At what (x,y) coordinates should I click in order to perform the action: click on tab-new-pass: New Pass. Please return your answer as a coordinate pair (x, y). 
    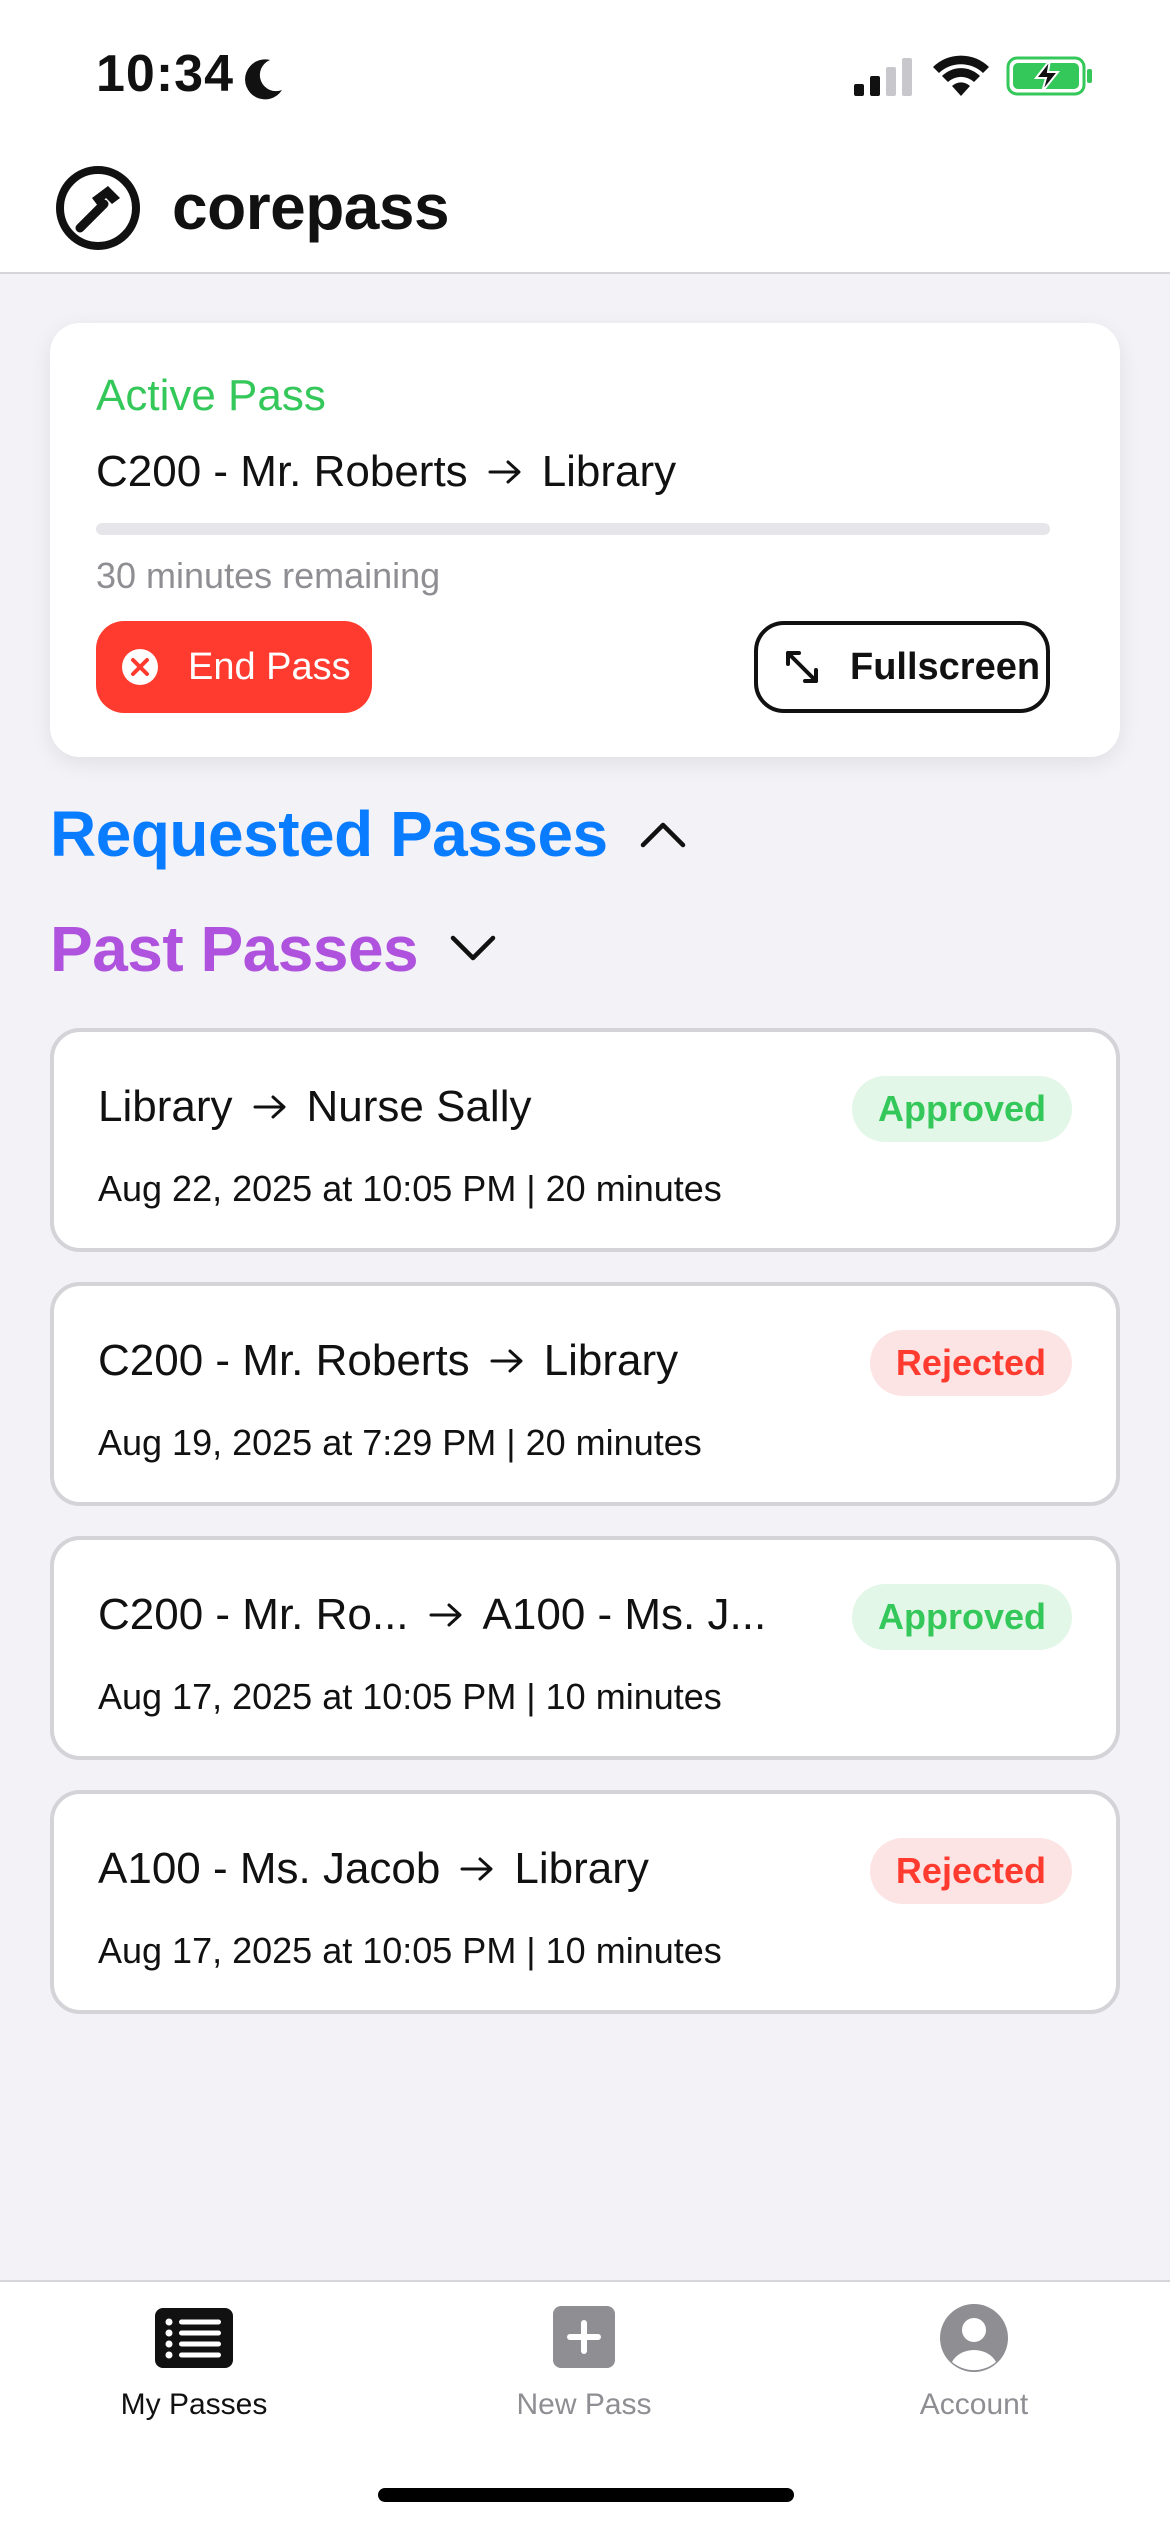
    Looking at the image, I should click on (584, 2377).